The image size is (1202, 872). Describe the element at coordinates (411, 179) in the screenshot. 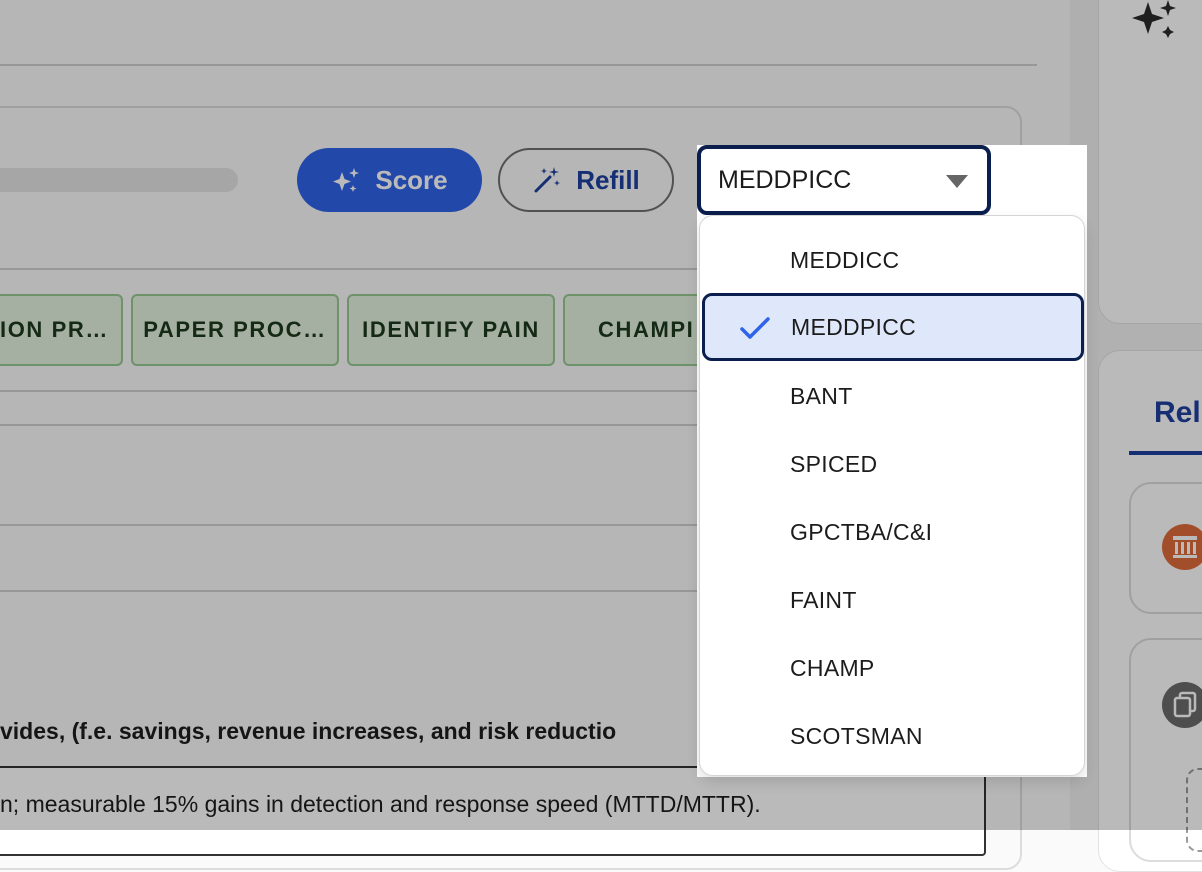

I see `score-button-label: Score` at that location.